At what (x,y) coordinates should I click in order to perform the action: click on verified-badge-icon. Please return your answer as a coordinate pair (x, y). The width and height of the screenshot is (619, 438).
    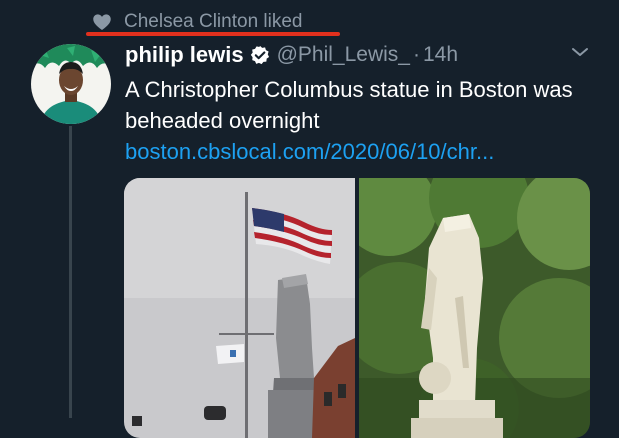
    Looking at the image, I should click on (259, 55).